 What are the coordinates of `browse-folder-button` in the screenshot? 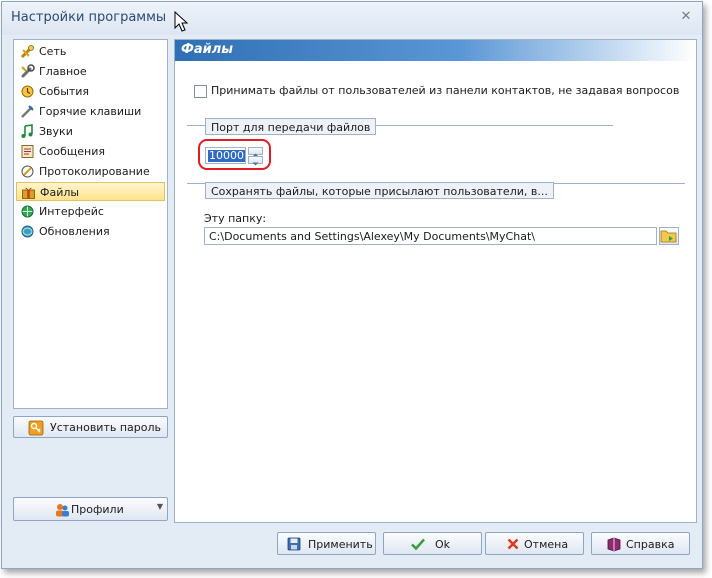 It's located at (669, 236).